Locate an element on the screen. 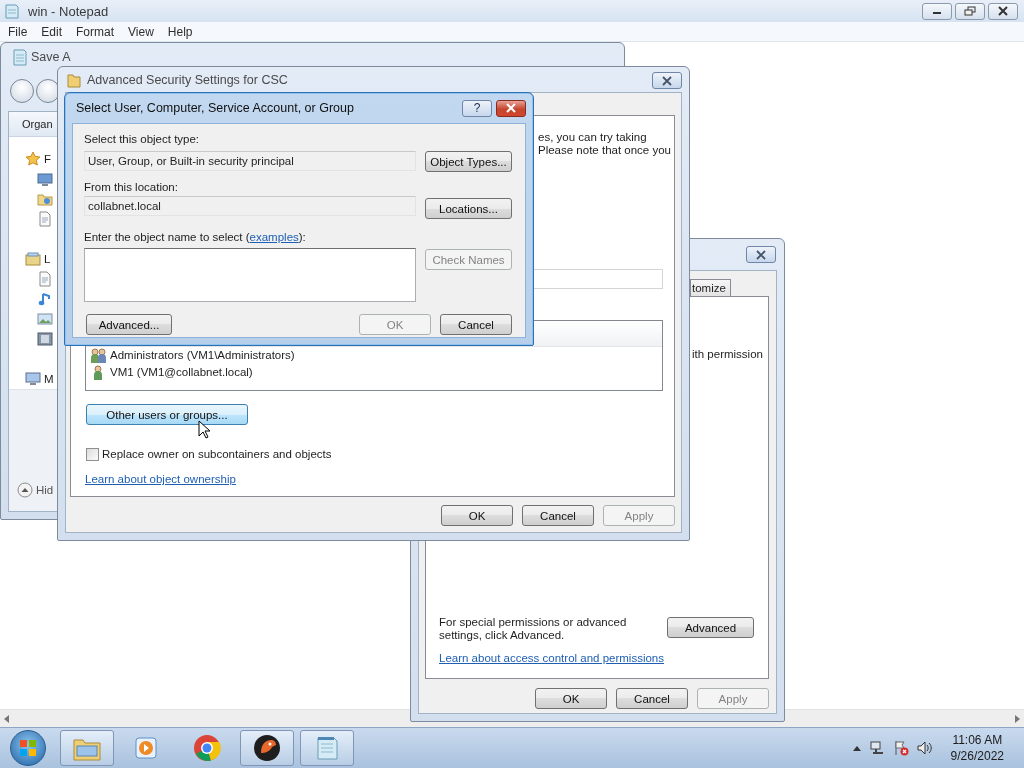 The image size is (1024, 768). list-item: VM1 (VM1@collabnet.local) is located at coordinates (181, 372).